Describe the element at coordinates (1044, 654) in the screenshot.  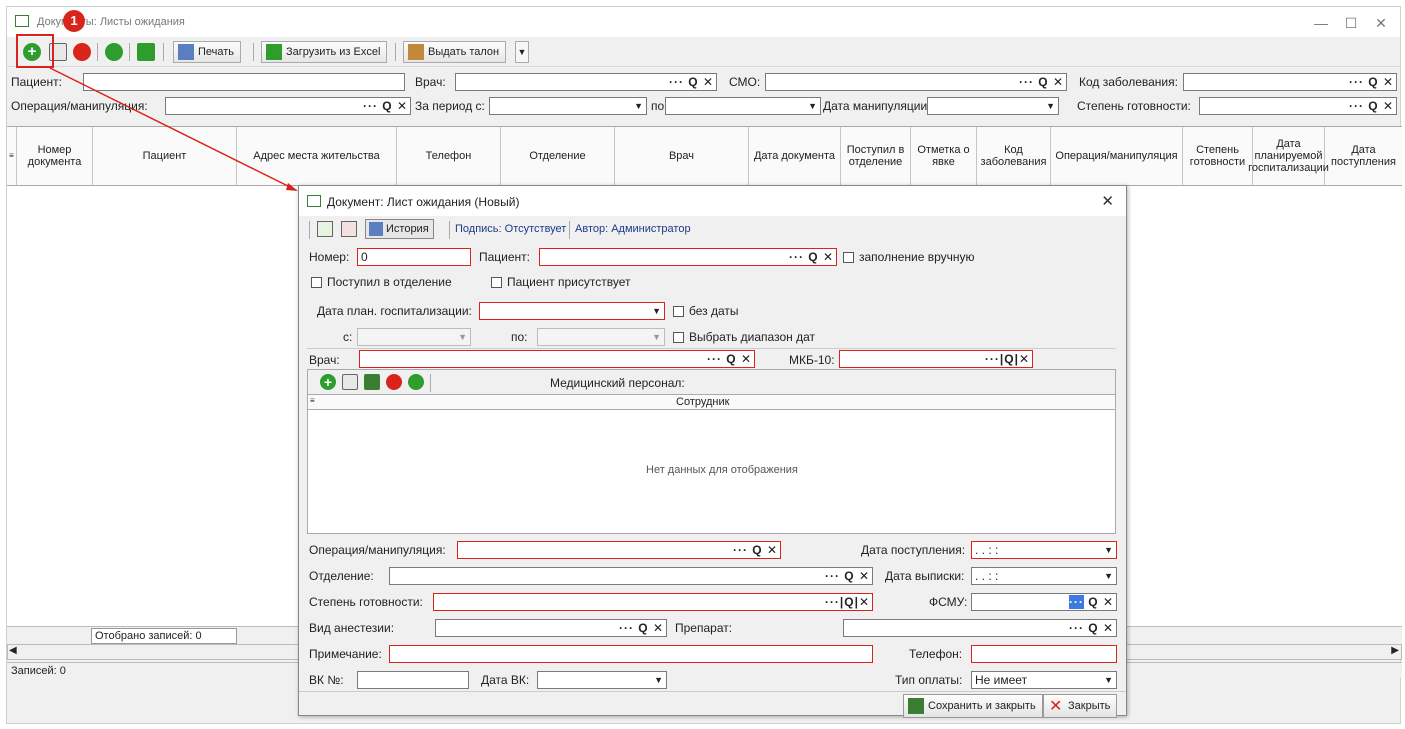
I see `phone-input` at that location.